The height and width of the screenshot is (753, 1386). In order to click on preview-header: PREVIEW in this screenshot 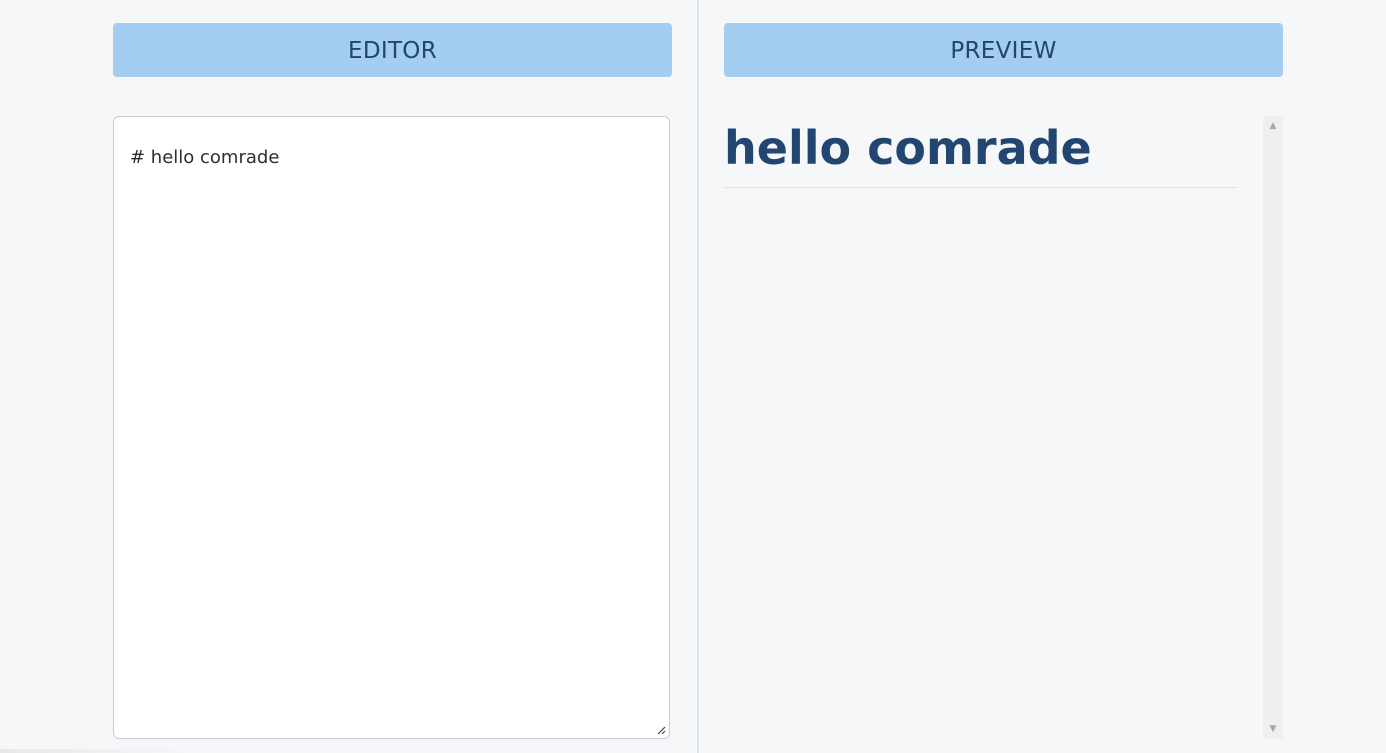, I will do `click(1003, 50)`.